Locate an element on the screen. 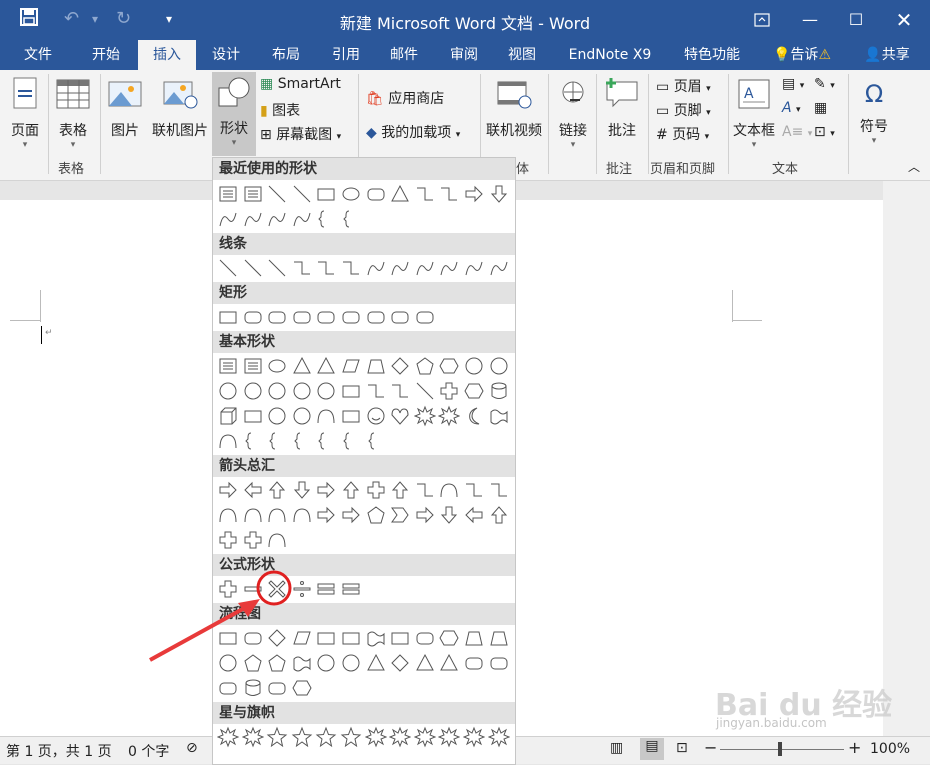 This screenshot has height=765, width=930. tell-me-button: 💡告诉⚠ is located at coordinates (802, 55).